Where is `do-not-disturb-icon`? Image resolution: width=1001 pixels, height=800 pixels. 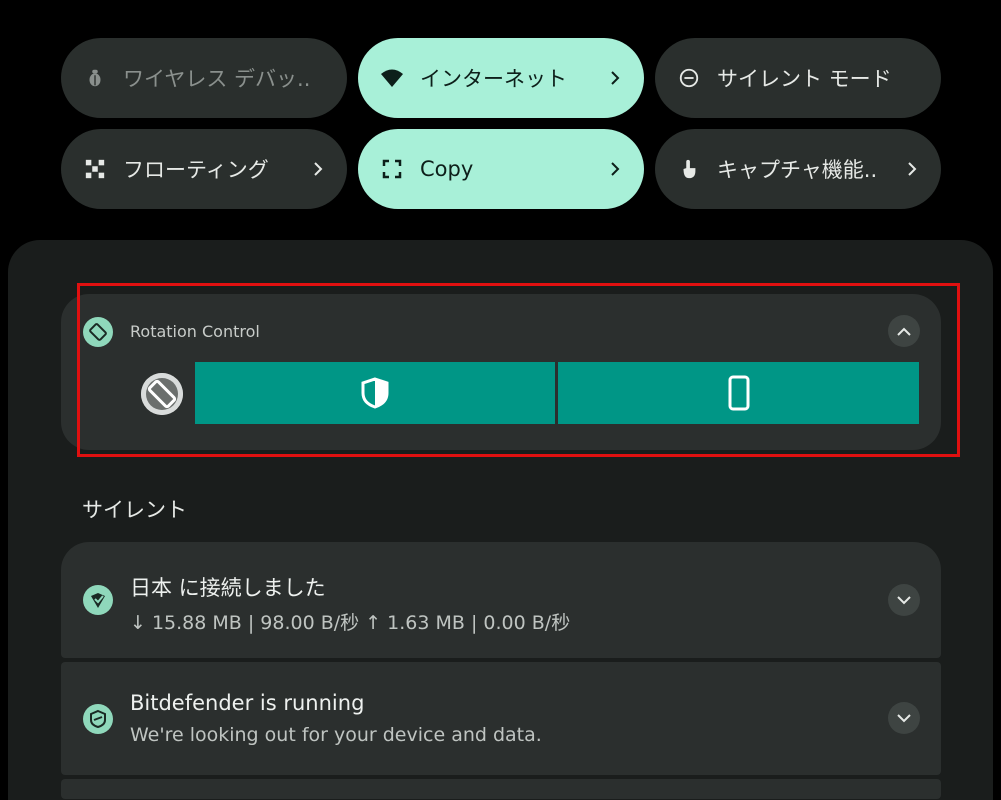
do-not-disturb-icon is located at coordinates (689, 78).